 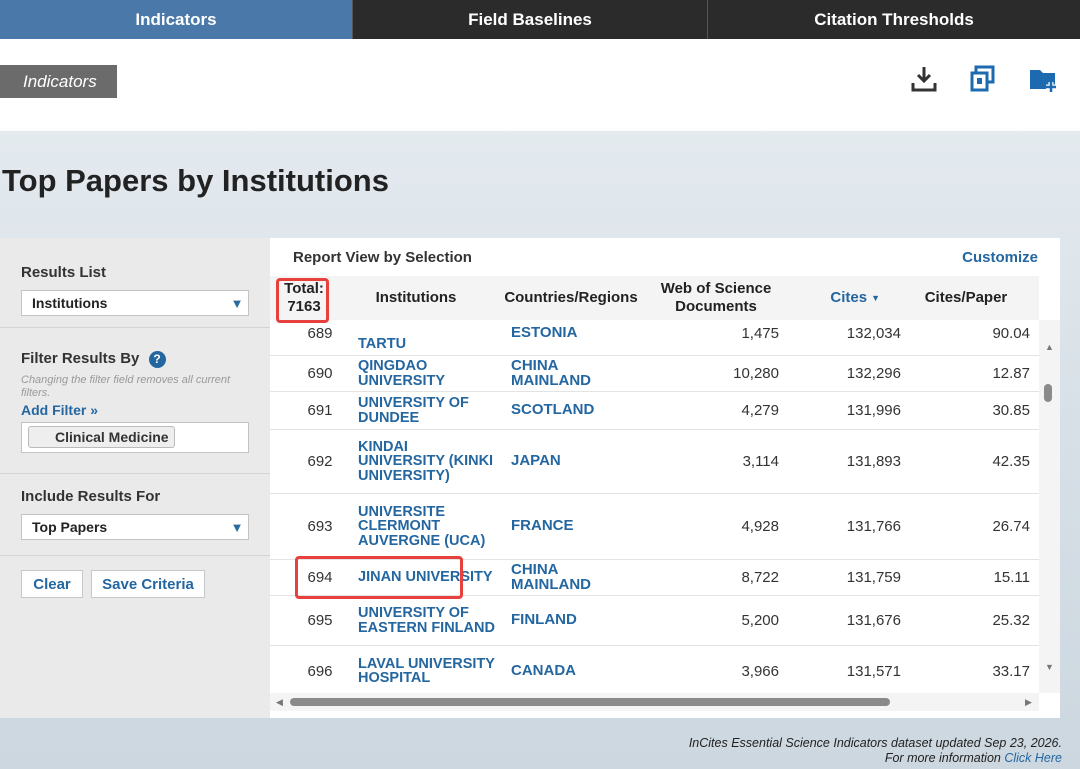 I want to click on filter-box: Clinical Medicine, so click(x=135, y=437).